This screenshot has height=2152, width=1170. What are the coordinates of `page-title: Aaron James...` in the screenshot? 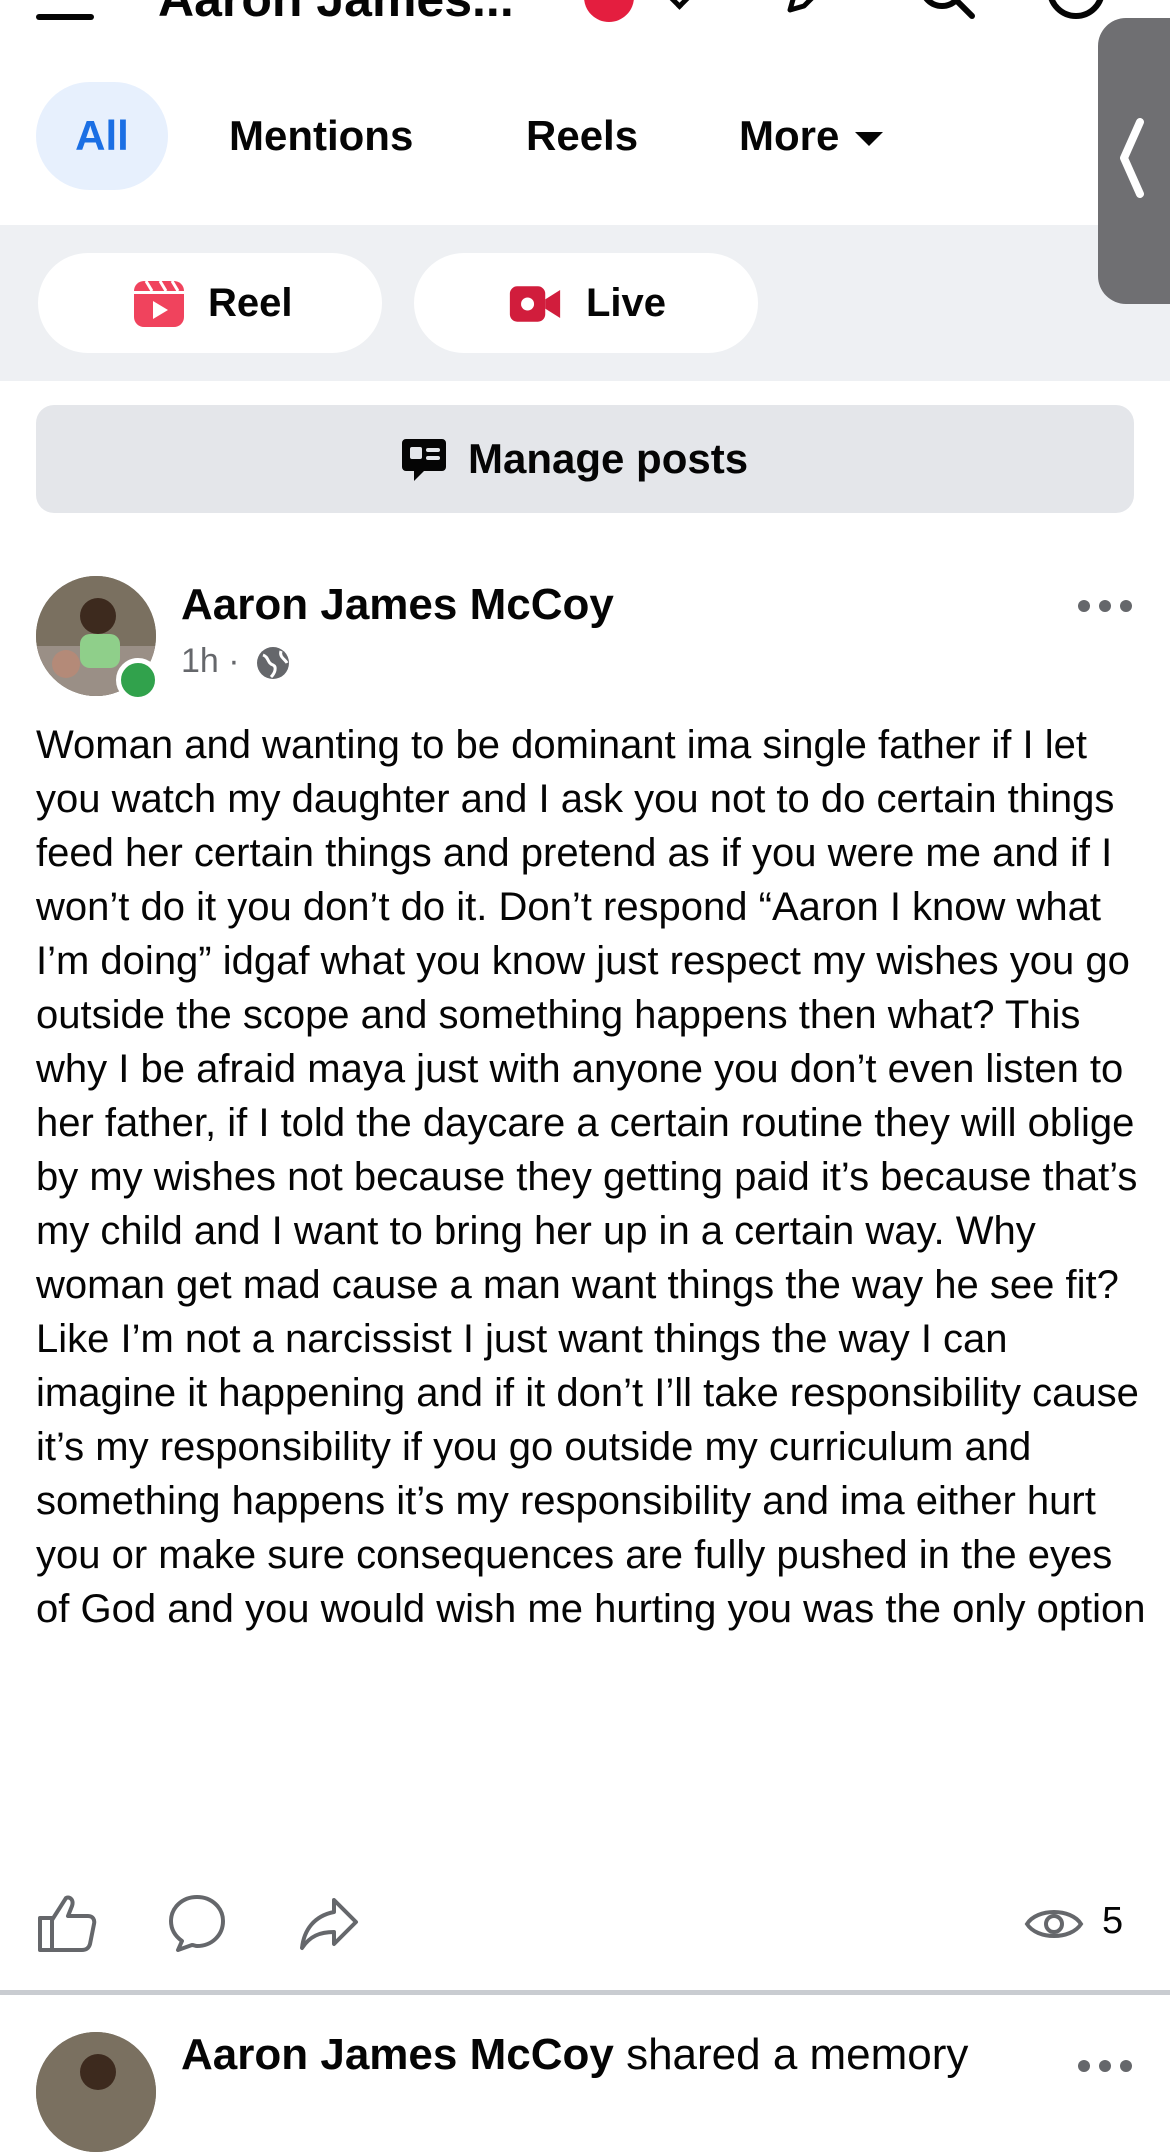 It's located at (336, 14).